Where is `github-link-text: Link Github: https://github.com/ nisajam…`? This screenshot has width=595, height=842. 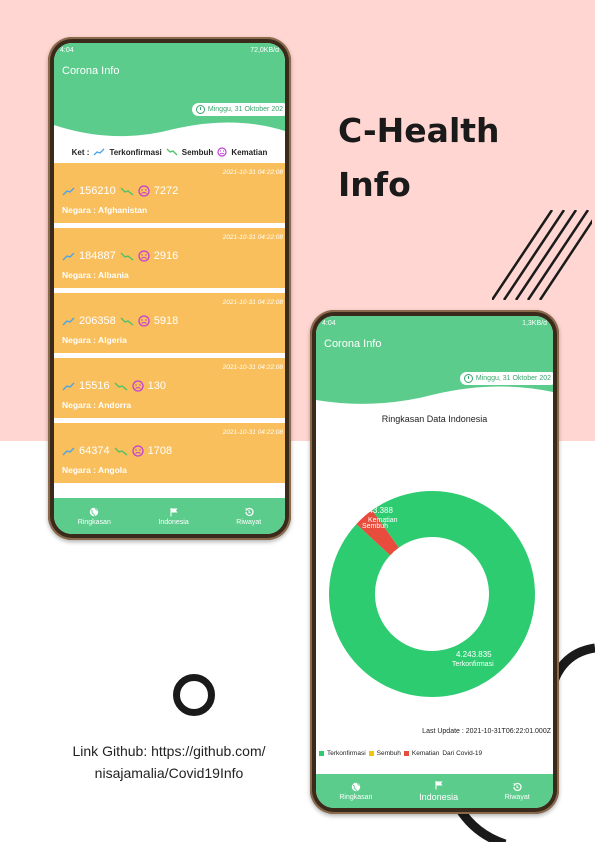 github-link-text: Link Github: https://github.com/ nisajam… is located at coordinates (169, 762).